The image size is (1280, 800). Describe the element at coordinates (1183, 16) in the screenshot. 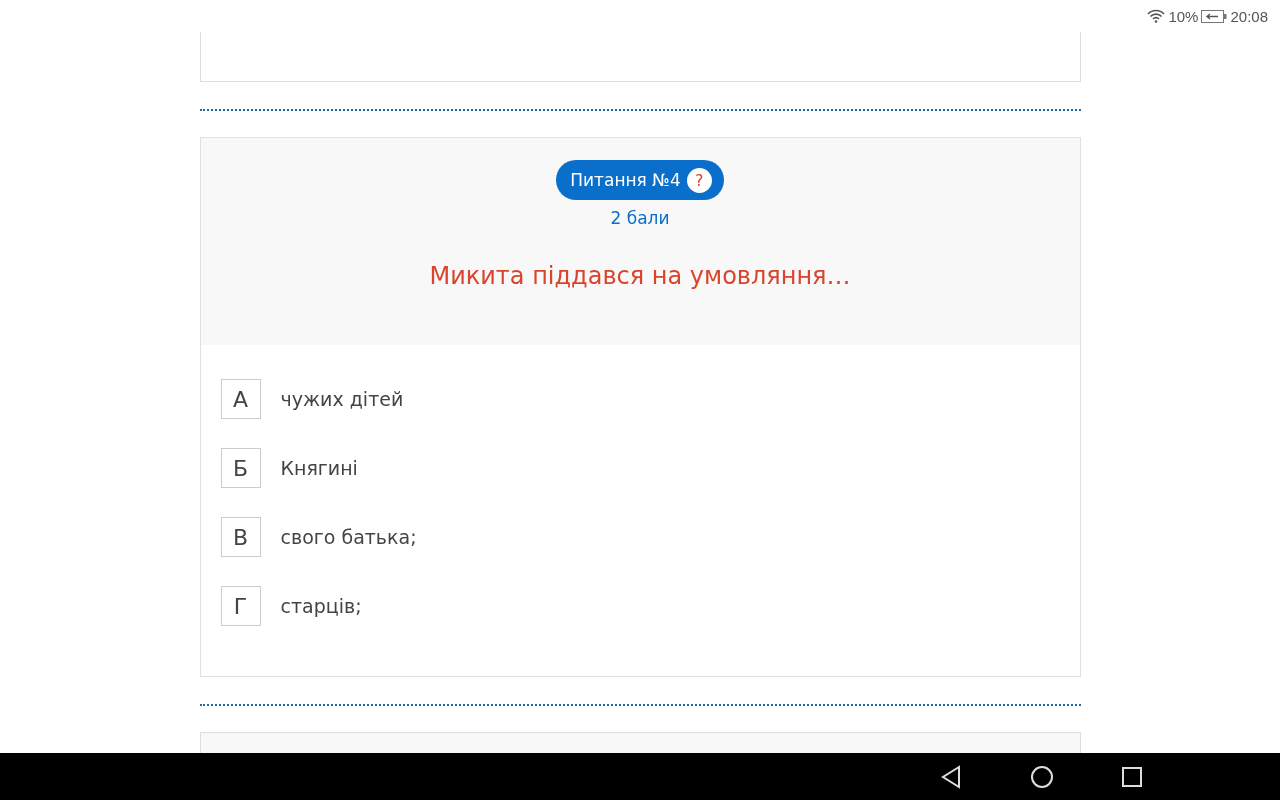

I see `battery-percent: 10%` at that location.